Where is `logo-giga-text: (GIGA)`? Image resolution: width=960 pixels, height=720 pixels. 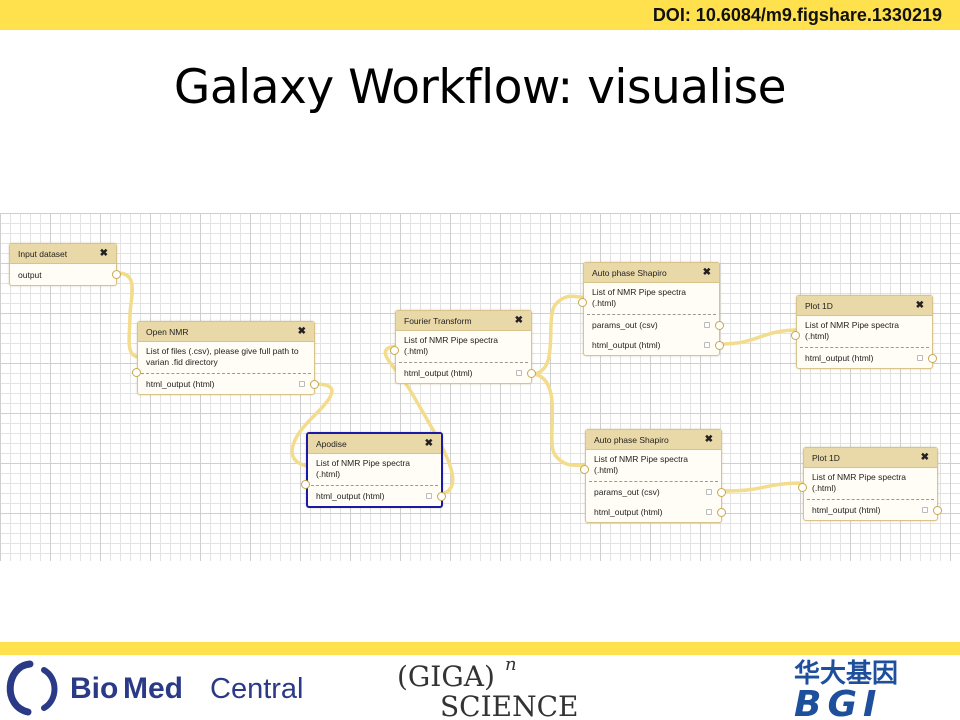 logo-giga-text: (GIGA) is located at coordinates (446, 676).